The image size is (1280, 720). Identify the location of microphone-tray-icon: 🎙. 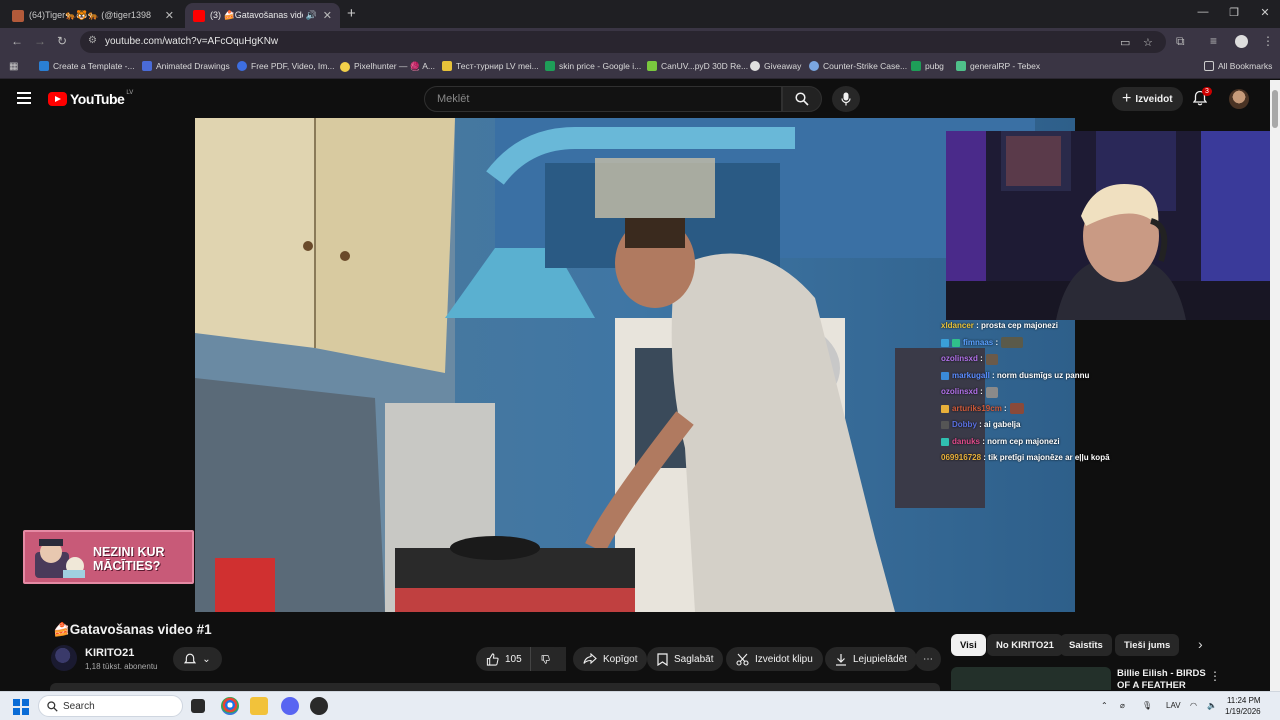
(1147, 705).